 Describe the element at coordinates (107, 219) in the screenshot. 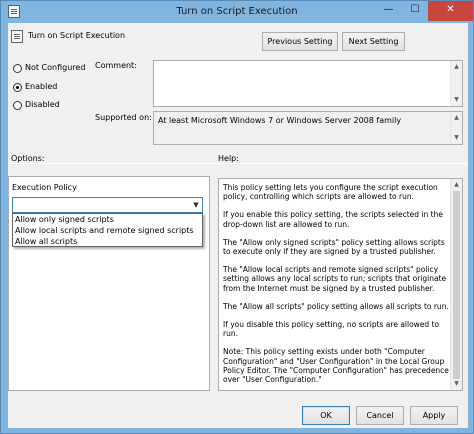

I see `dropdown-option: Allow only signed scripts` at that location.